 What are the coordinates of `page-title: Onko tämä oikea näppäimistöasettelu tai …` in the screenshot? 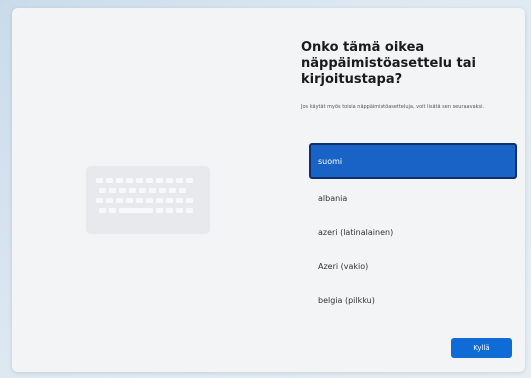 It's located at (389, 63).